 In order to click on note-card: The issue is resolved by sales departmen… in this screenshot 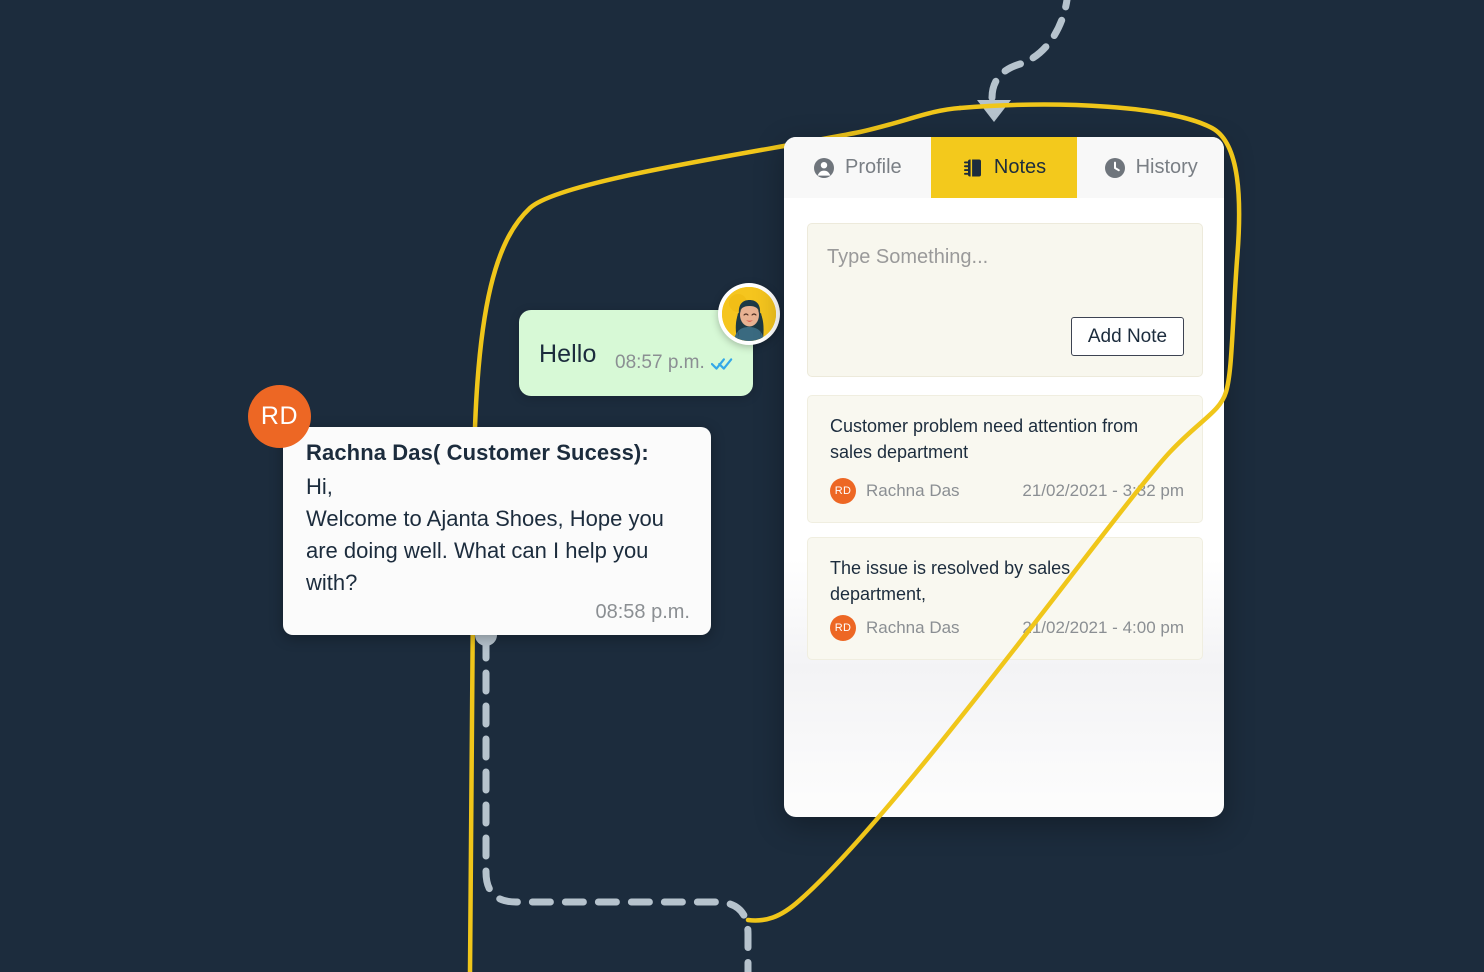, I will do `click(1005, 598)`.